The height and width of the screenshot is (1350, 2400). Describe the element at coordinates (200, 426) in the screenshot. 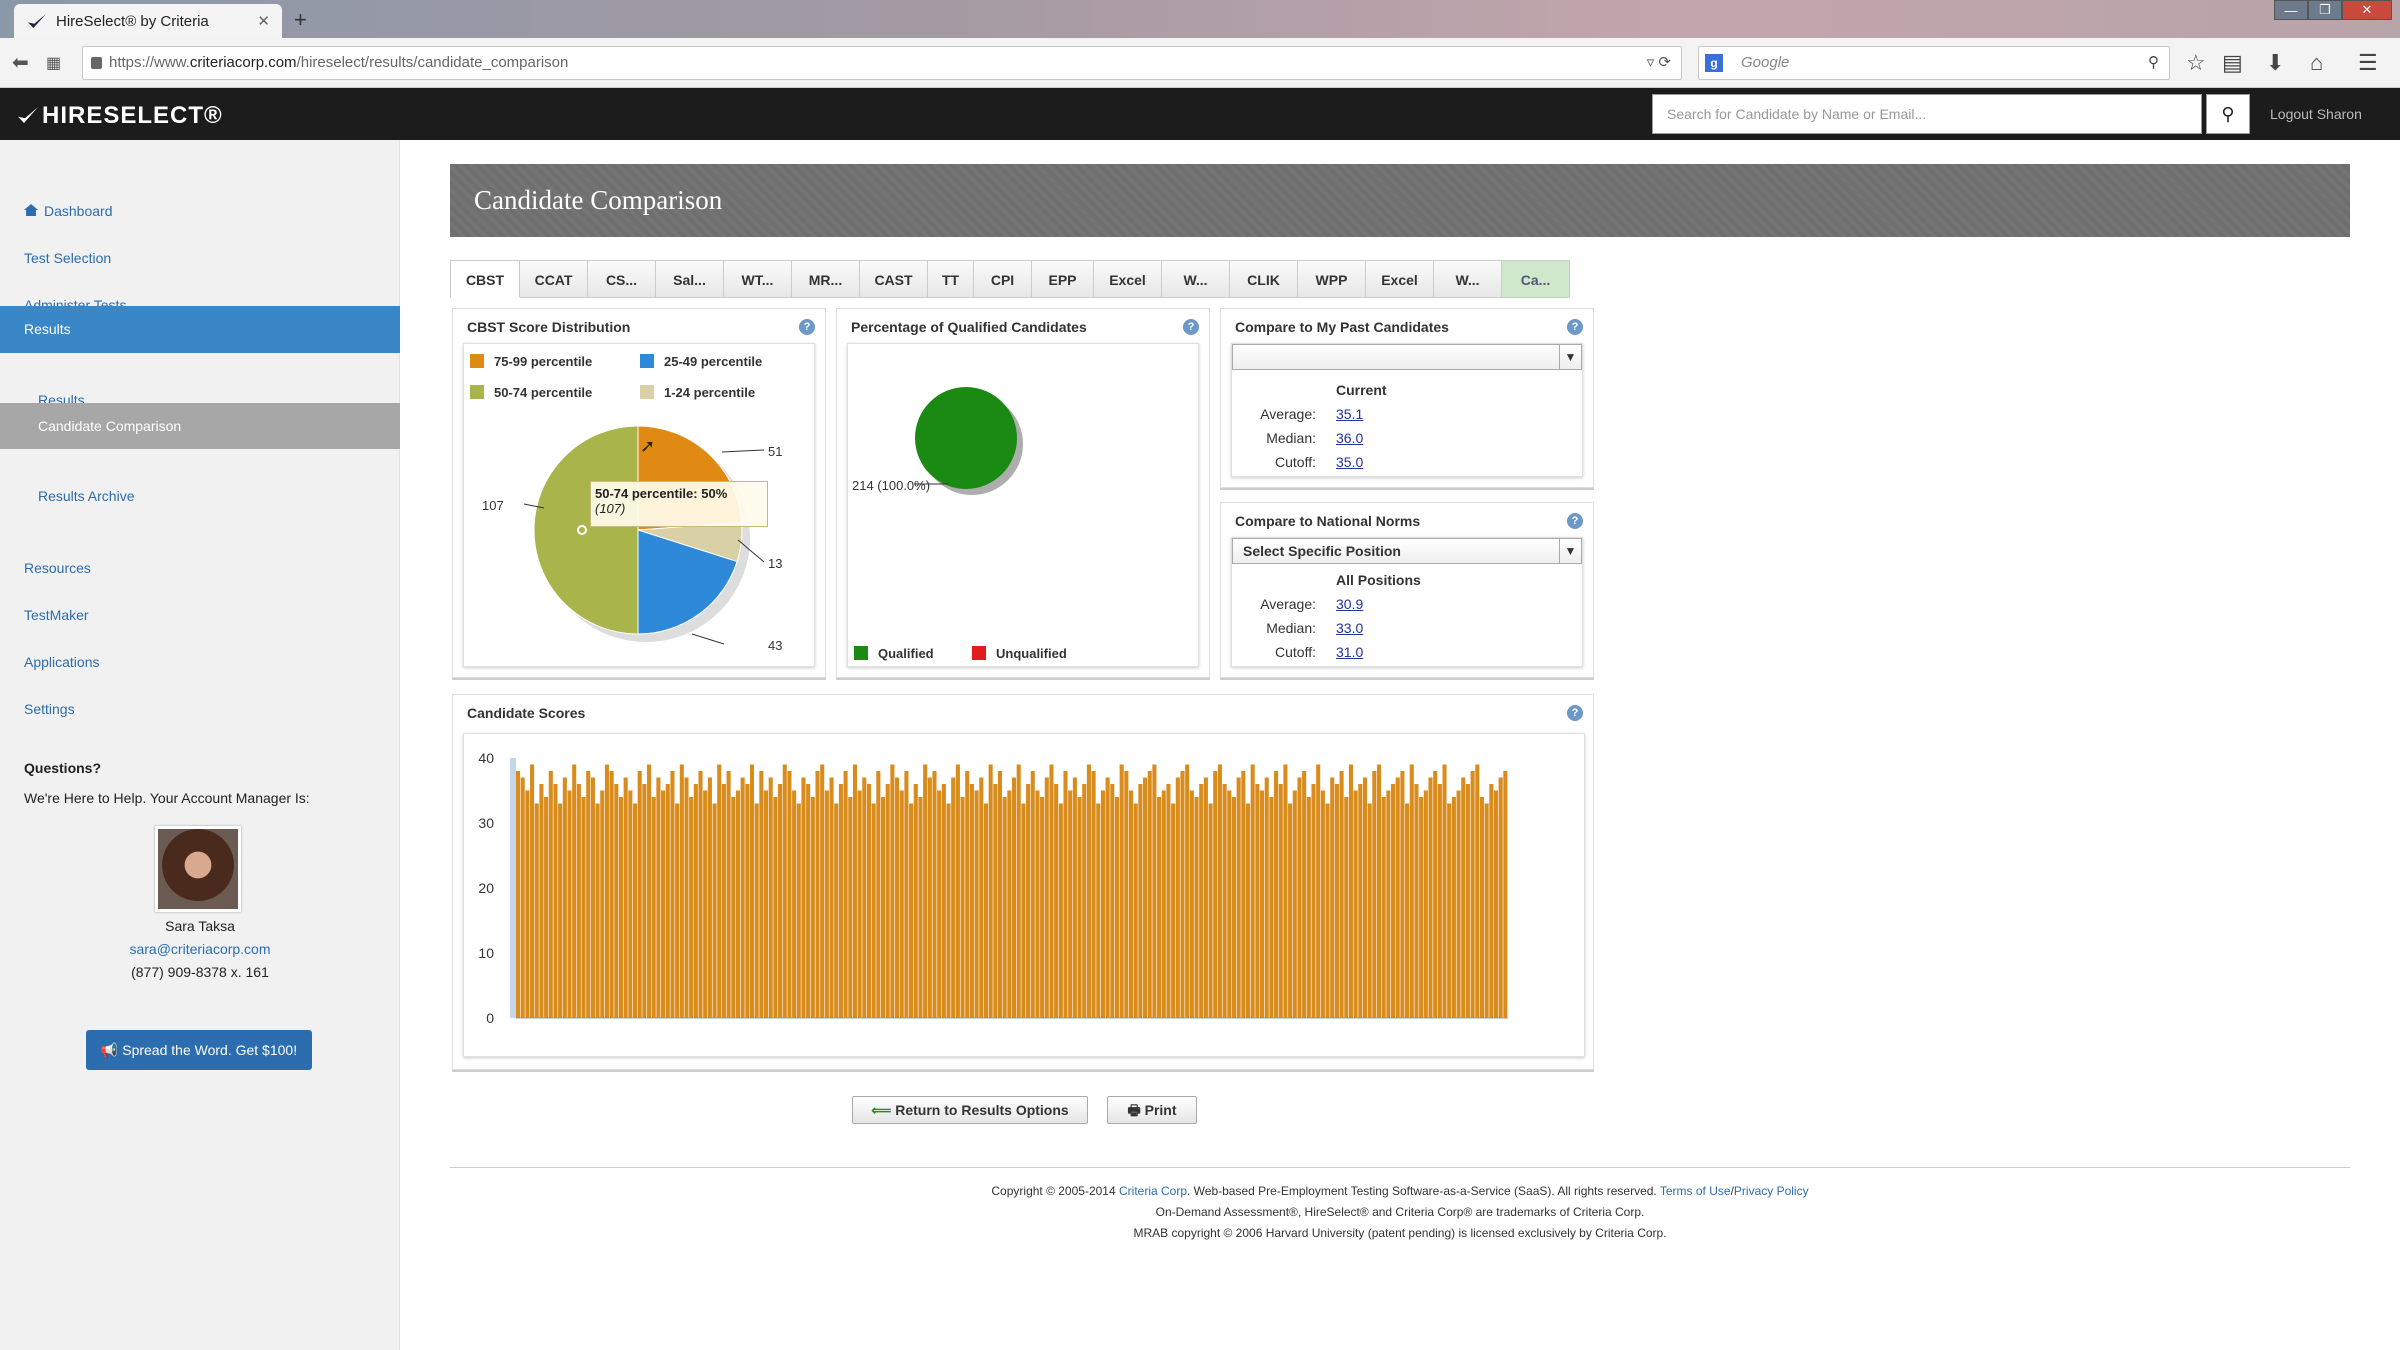

I see `sidebar-item-candidate-comparison: Candidate Comparison` at that location.